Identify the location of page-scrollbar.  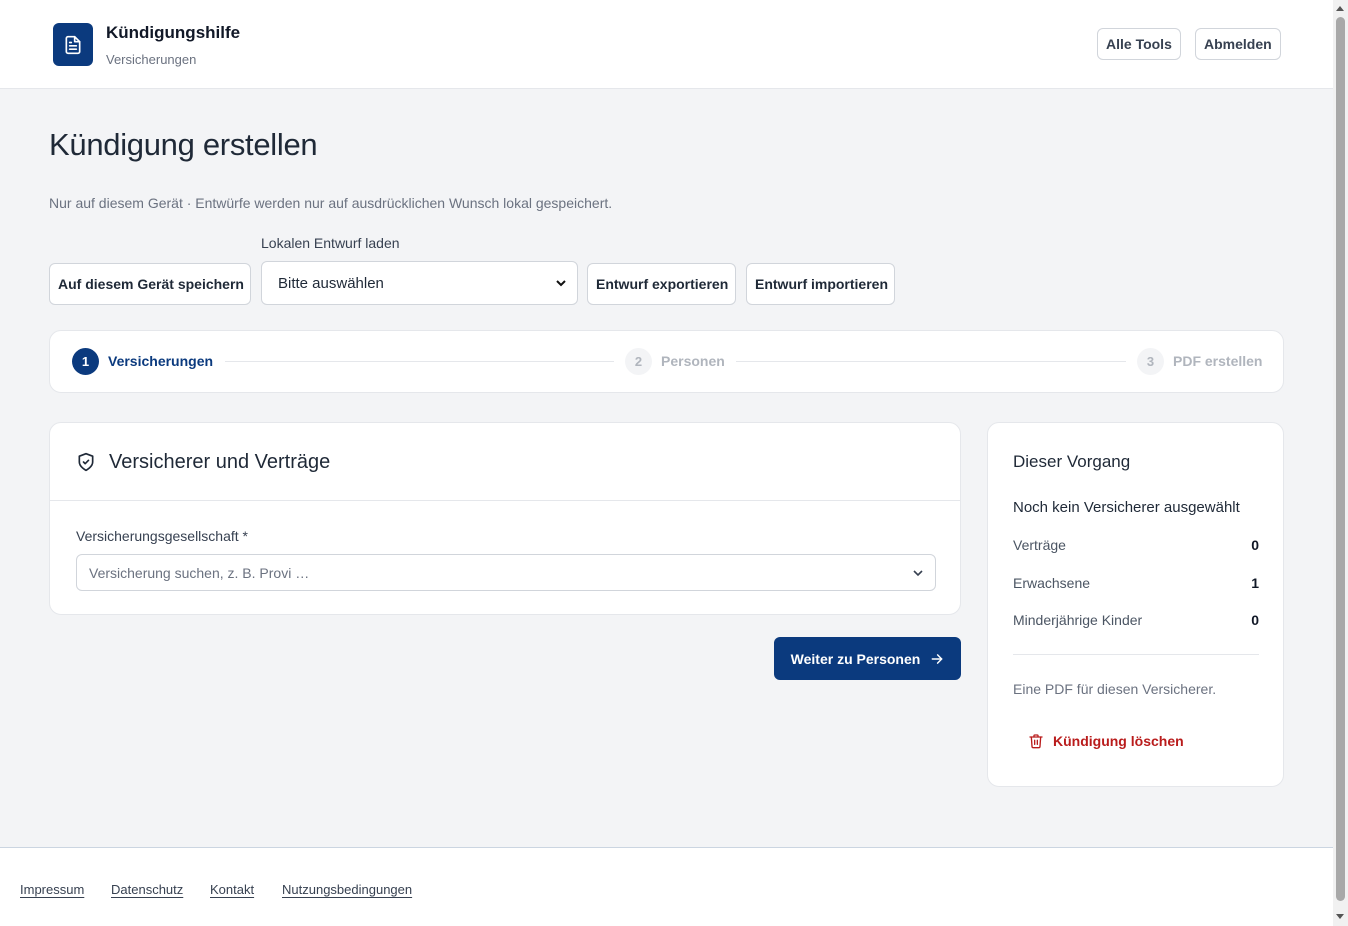
(1340, 463).